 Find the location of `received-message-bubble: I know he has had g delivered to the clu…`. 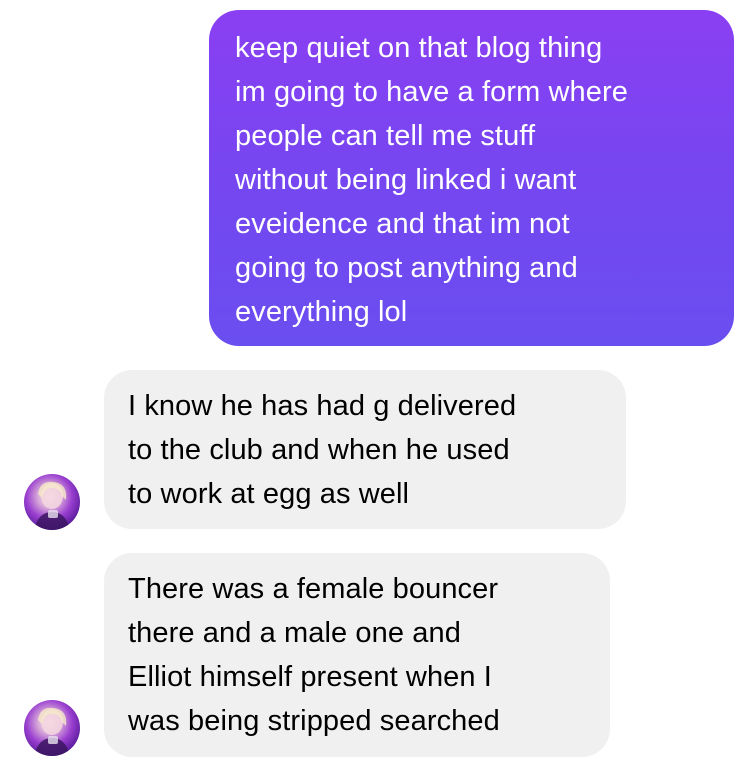

received-message-bubble: I know he has had g delivered to the clu… is located at coordinates (365, 449).